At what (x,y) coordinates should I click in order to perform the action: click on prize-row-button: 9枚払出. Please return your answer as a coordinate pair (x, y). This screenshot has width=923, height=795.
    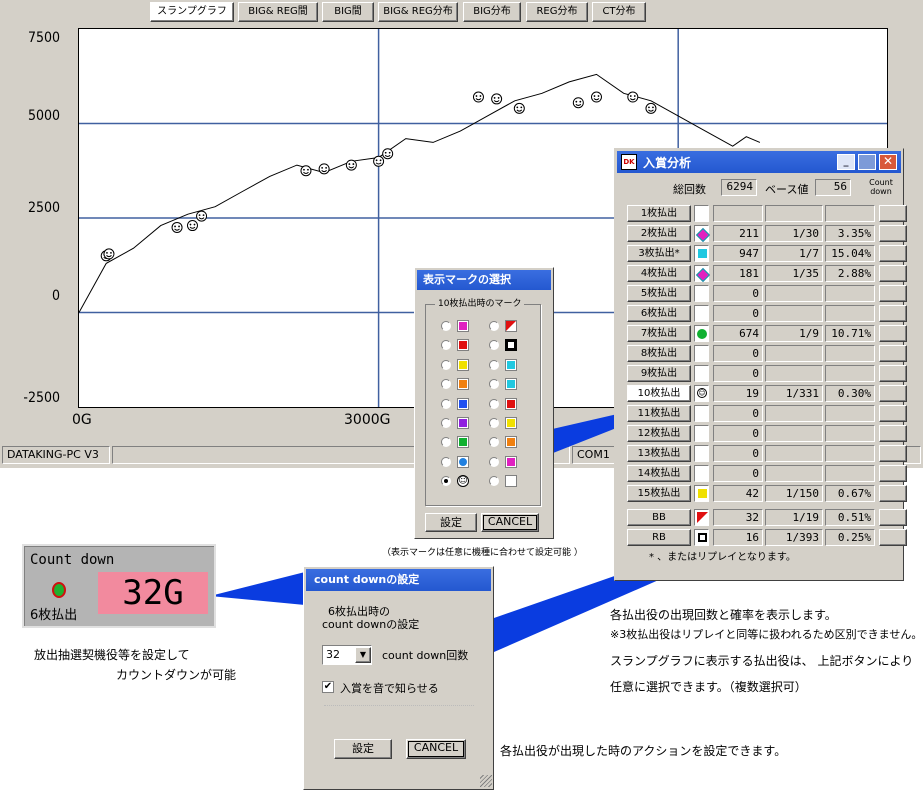
    Looking at the image, I should click on (659, 373).